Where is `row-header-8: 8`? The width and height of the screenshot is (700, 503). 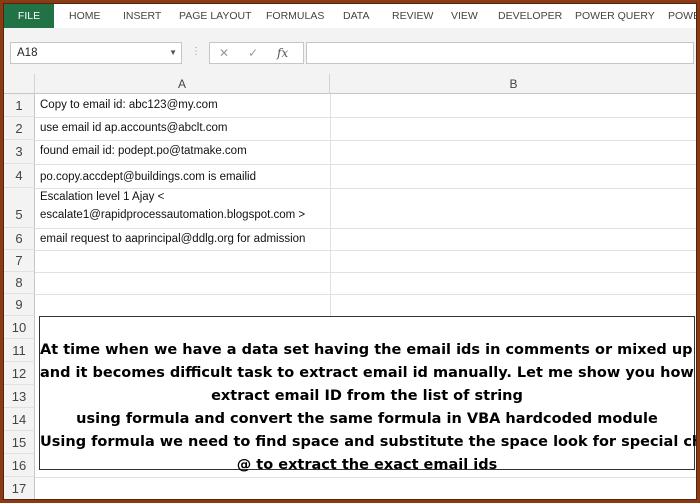 row-header-8: 8 is located at coordinates (19, 283).